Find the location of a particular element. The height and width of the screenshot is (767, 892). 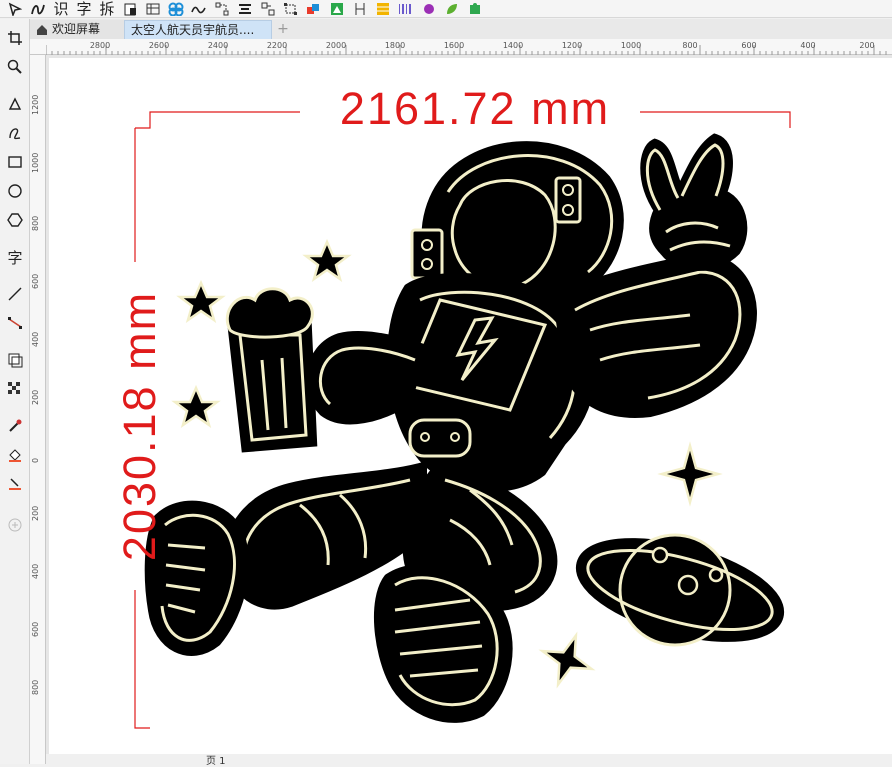

smart-fill-bucket-icon is located at coordinates (15, 484).